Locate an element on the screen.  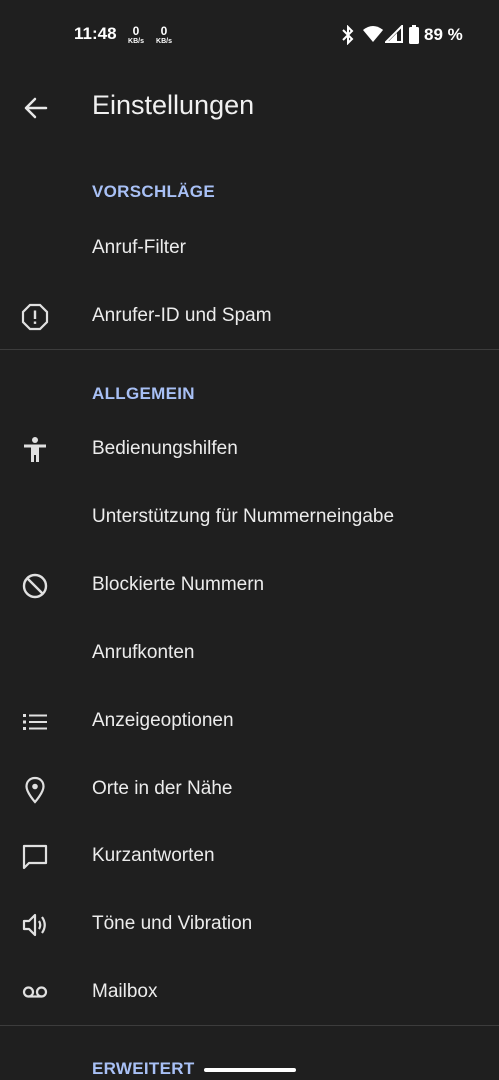
settings-item-label: Mailbox is located at coordinates (125, 991).